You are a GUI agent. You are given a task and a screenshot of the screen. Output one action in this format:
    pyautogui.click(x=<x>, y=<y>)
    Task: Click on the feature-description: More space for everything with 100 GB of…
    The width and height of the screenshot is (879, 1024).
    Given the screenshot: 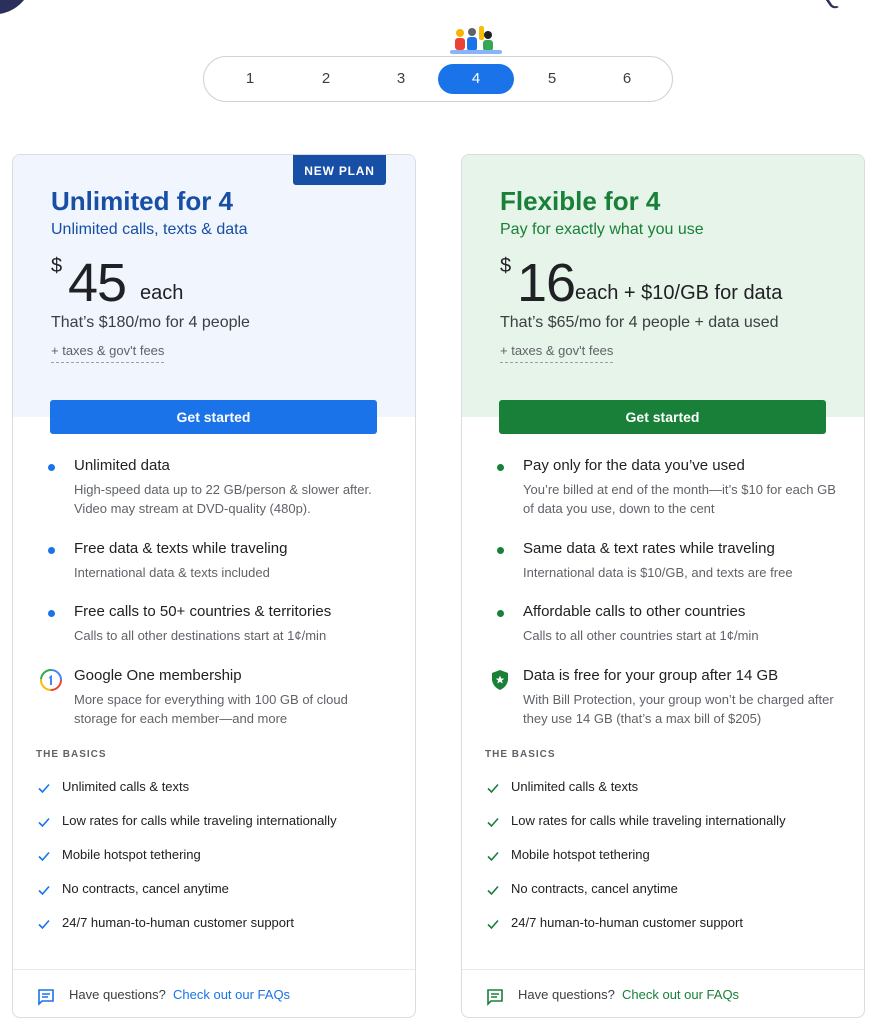 What is the action you would take?
    pyautogui.click(x=211, y=709)
    